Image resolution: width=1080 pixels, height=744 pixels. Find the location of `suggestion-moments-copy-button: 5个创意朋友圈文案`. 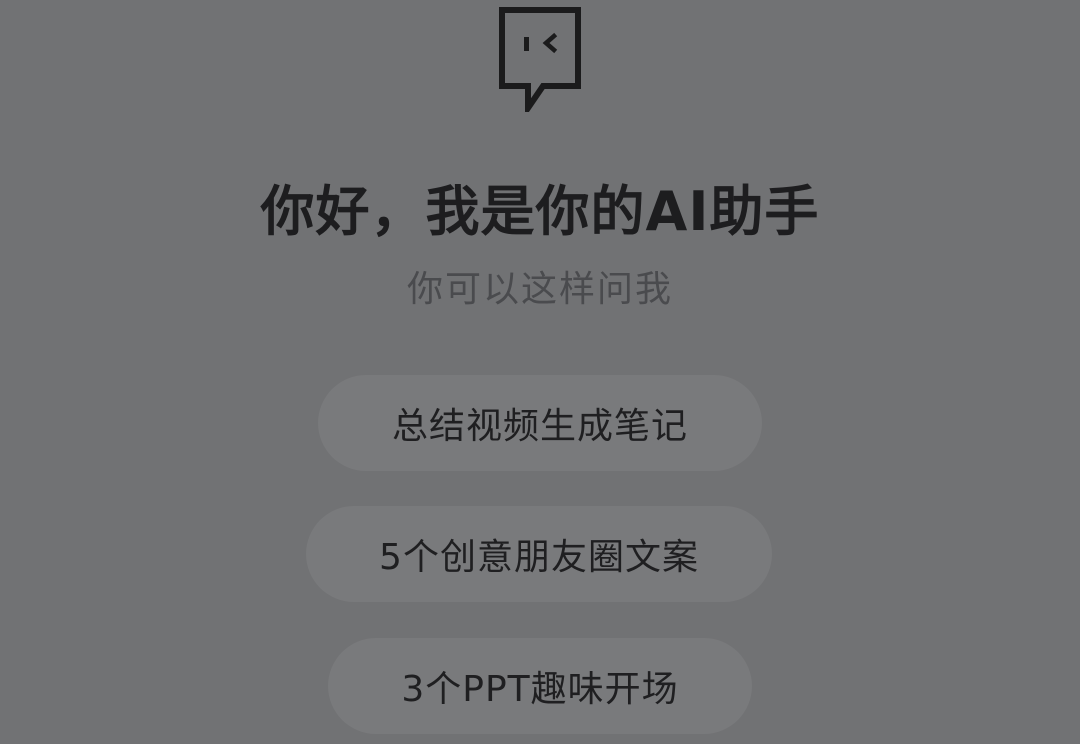

suggestion-moments-copy-button: 5个创意朋友圈文案 is located at coordinates (539, 554).